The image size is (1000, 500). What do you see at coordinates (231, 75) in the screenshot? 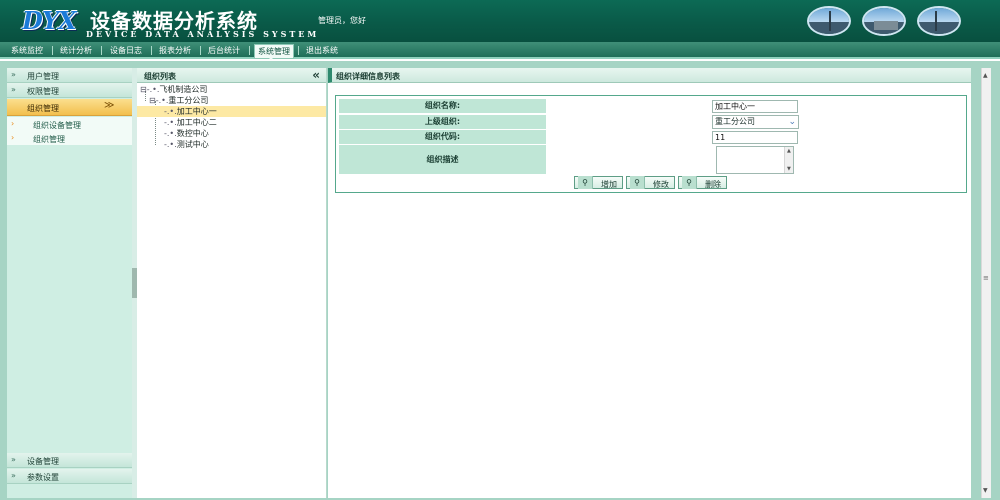
I see `tree-panel-header: 组织列表 «` at bounding box center [231, 75].